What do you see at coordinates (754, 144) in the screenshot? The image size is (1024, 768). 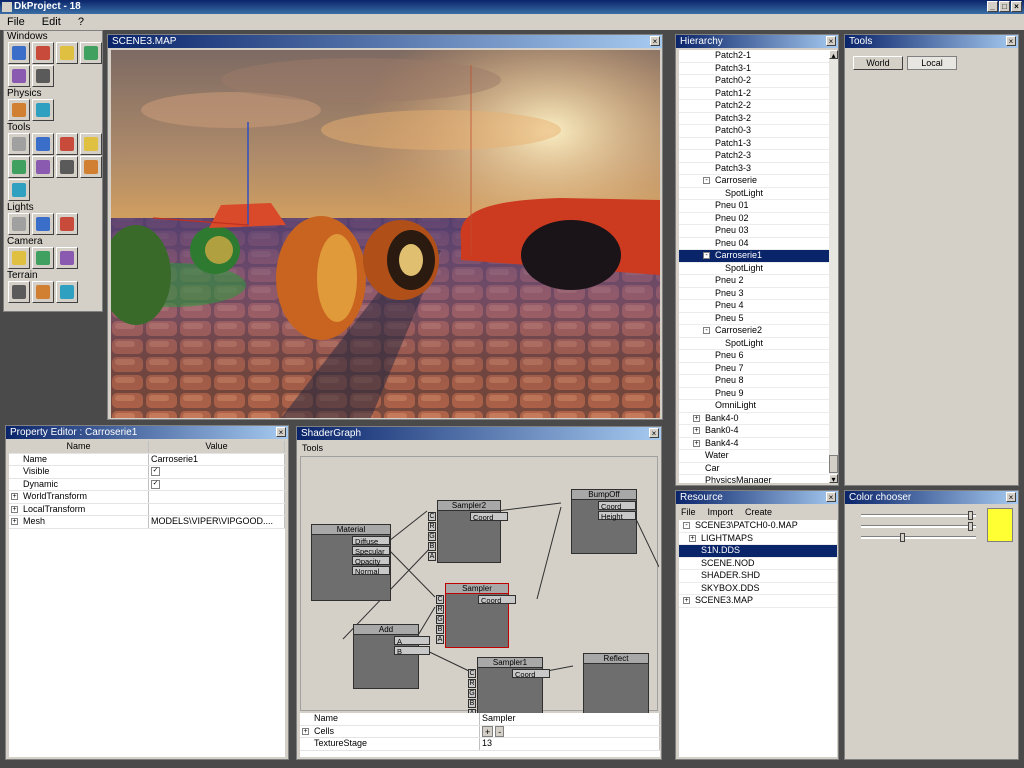 I see `tree-item: Patch1-3` at bounding box center [754, 144].